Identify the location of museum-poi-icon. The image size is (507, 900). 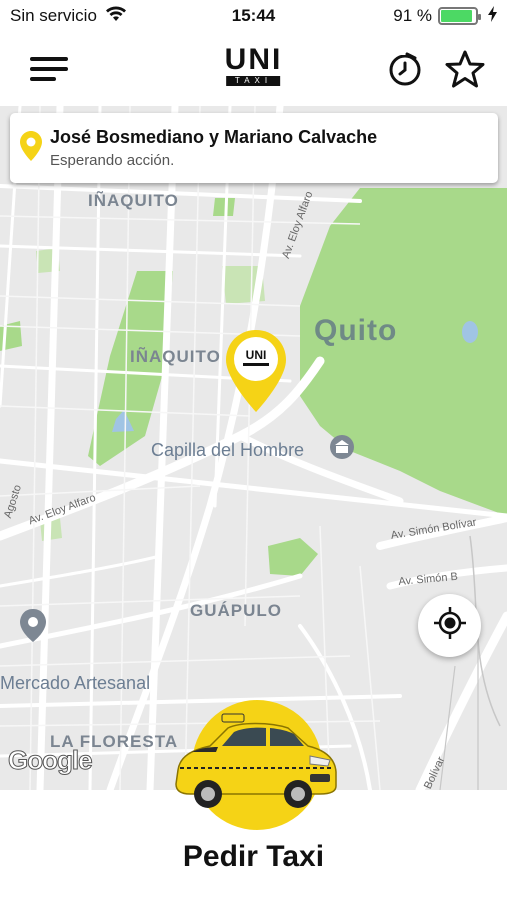
(342, 447).